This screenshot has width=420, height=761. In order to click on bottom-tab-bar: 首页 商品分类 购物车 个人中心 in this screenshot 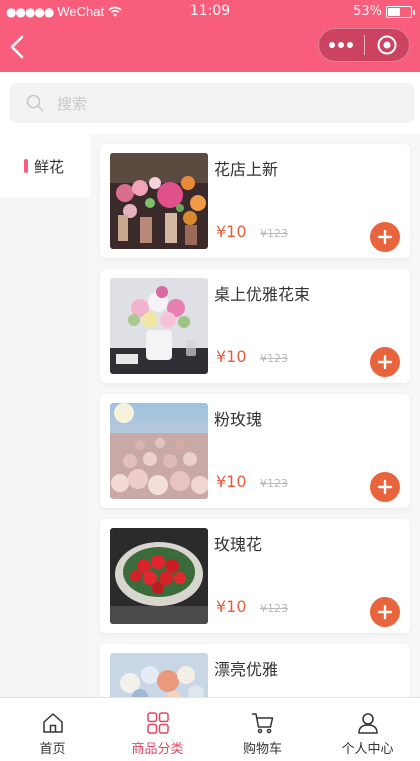, I will do `click(210, 729)`.